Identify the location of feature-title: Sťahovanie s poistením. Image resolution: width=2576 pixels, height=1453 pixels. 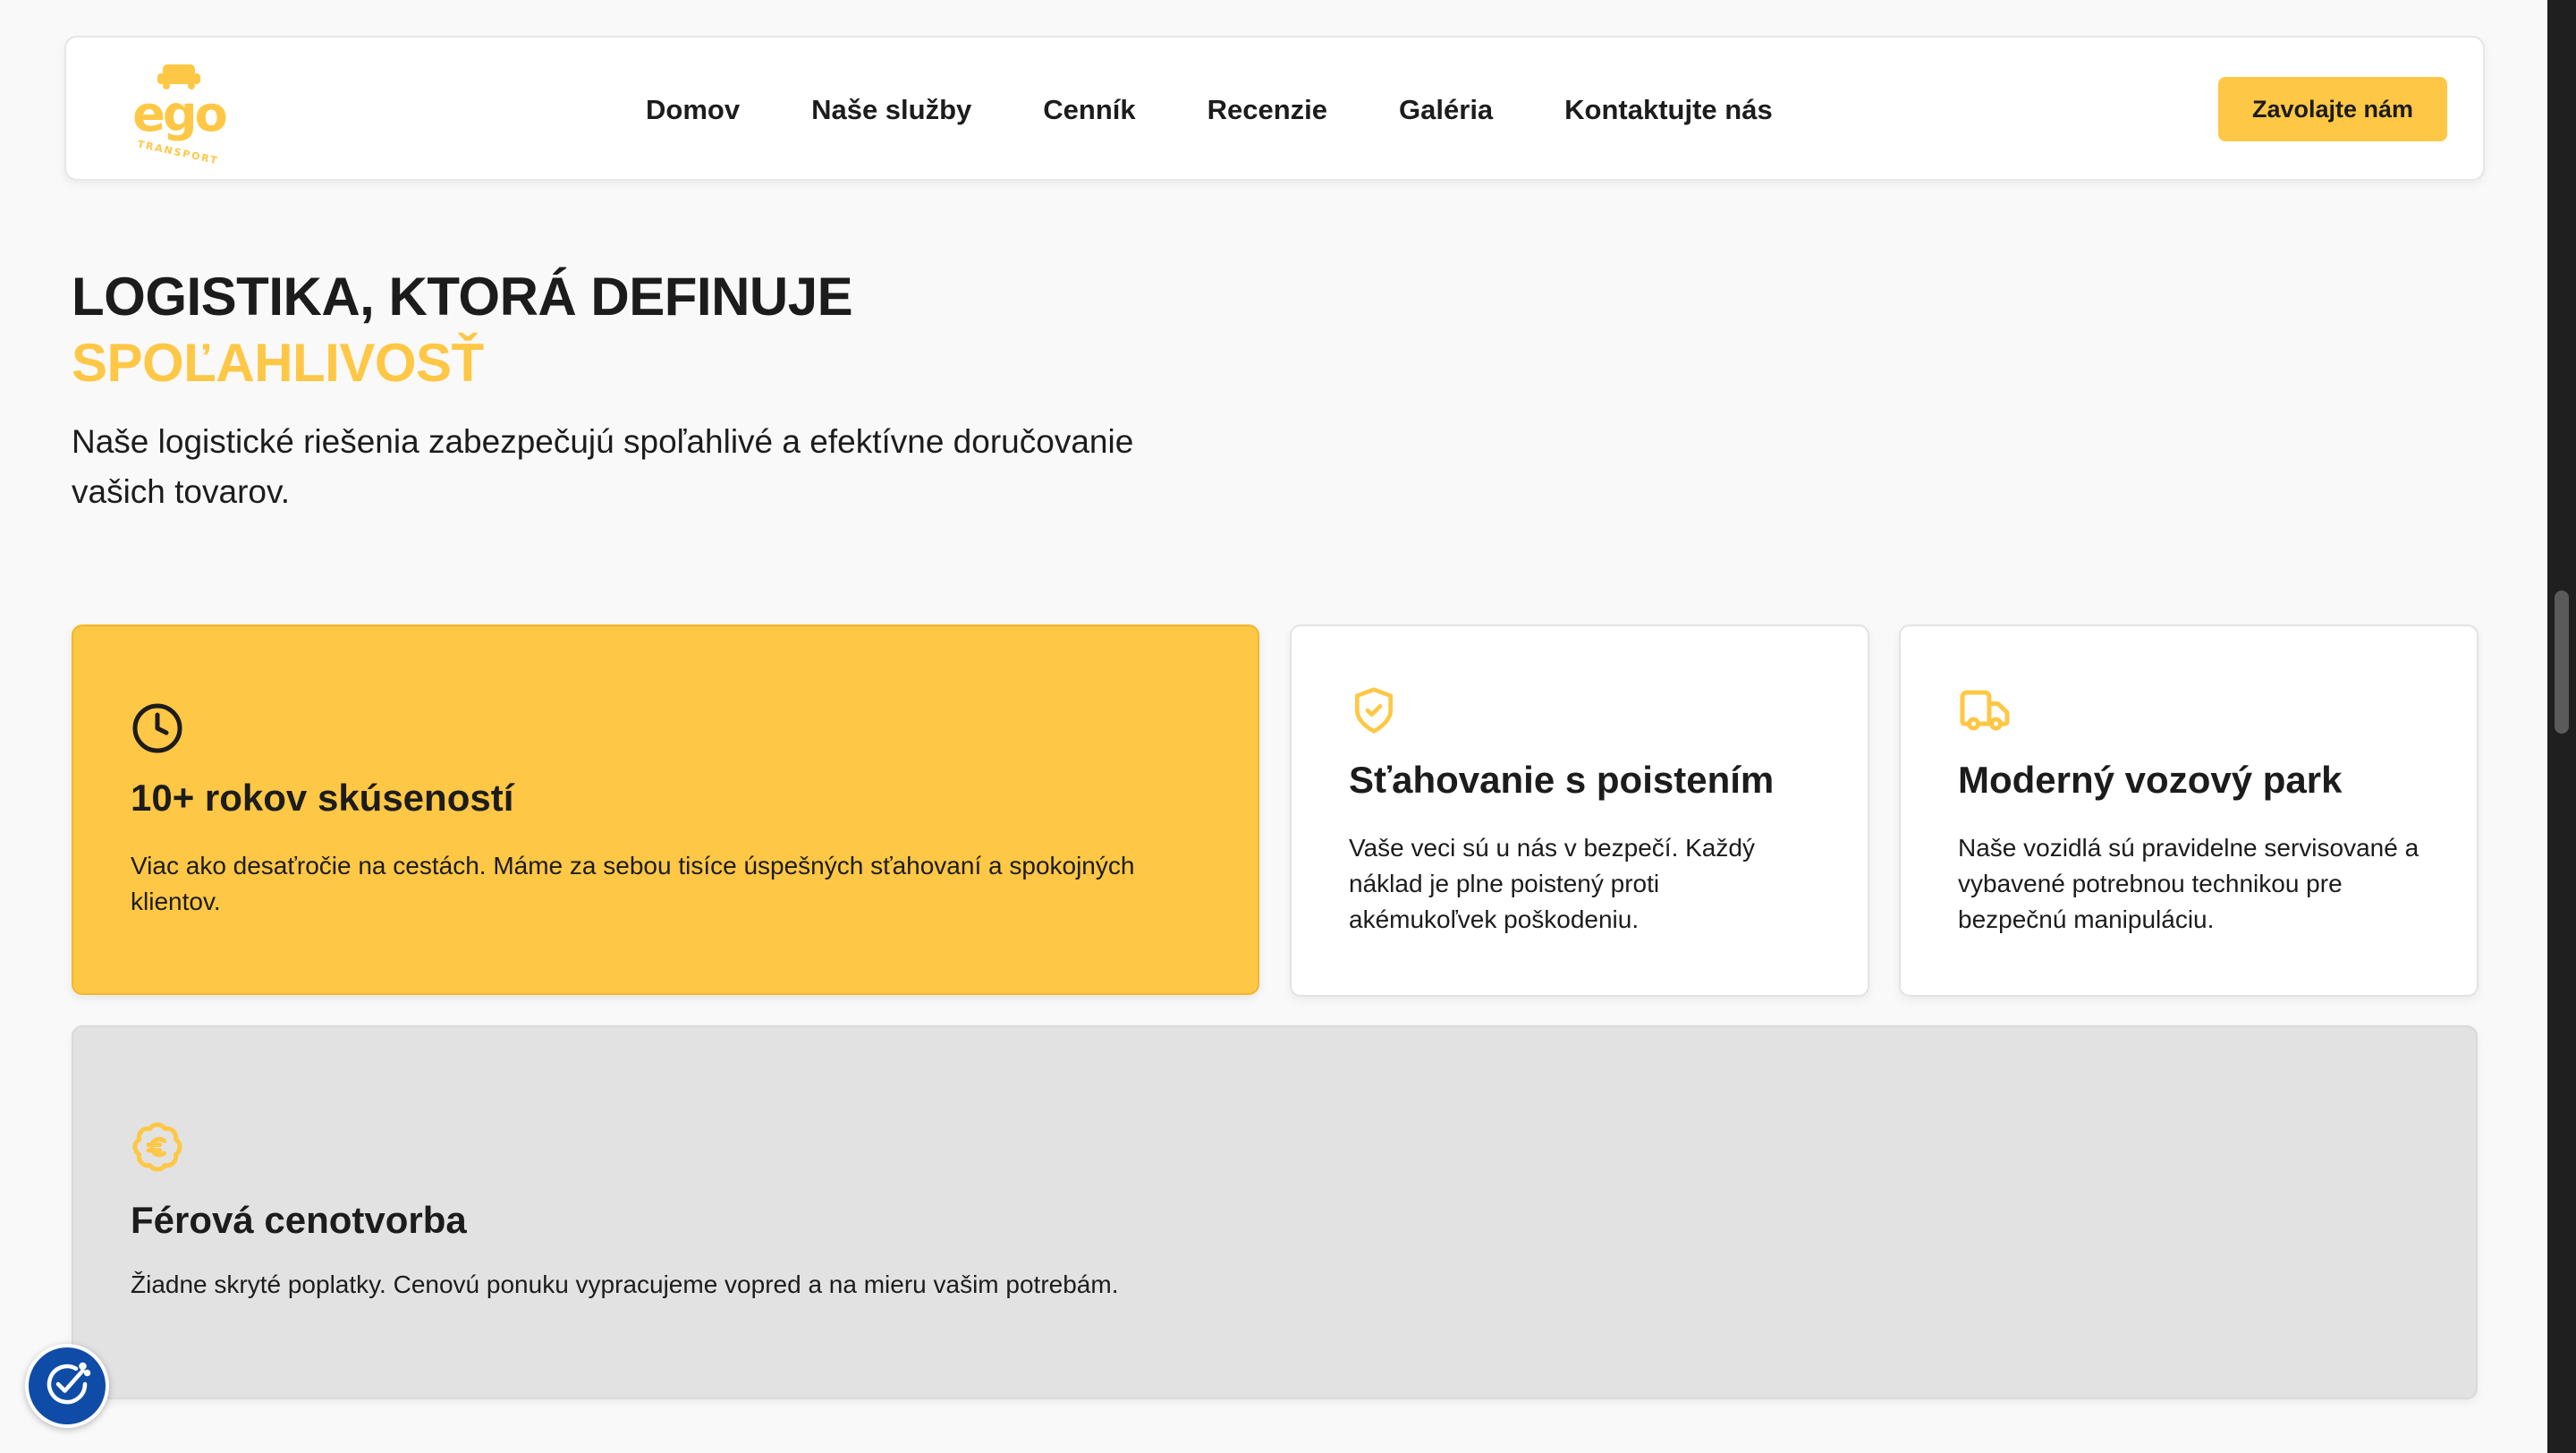
(1562, 780).